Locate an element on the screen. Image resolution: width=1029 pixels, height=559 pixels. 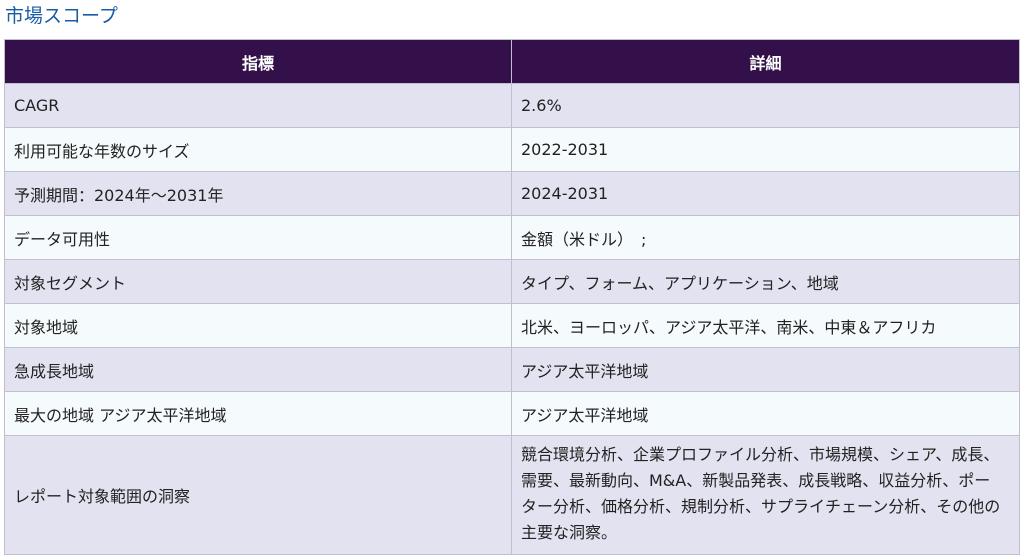
metric-cell: 予測期間：2024年～2031年 is located at coordinates (258, 193).